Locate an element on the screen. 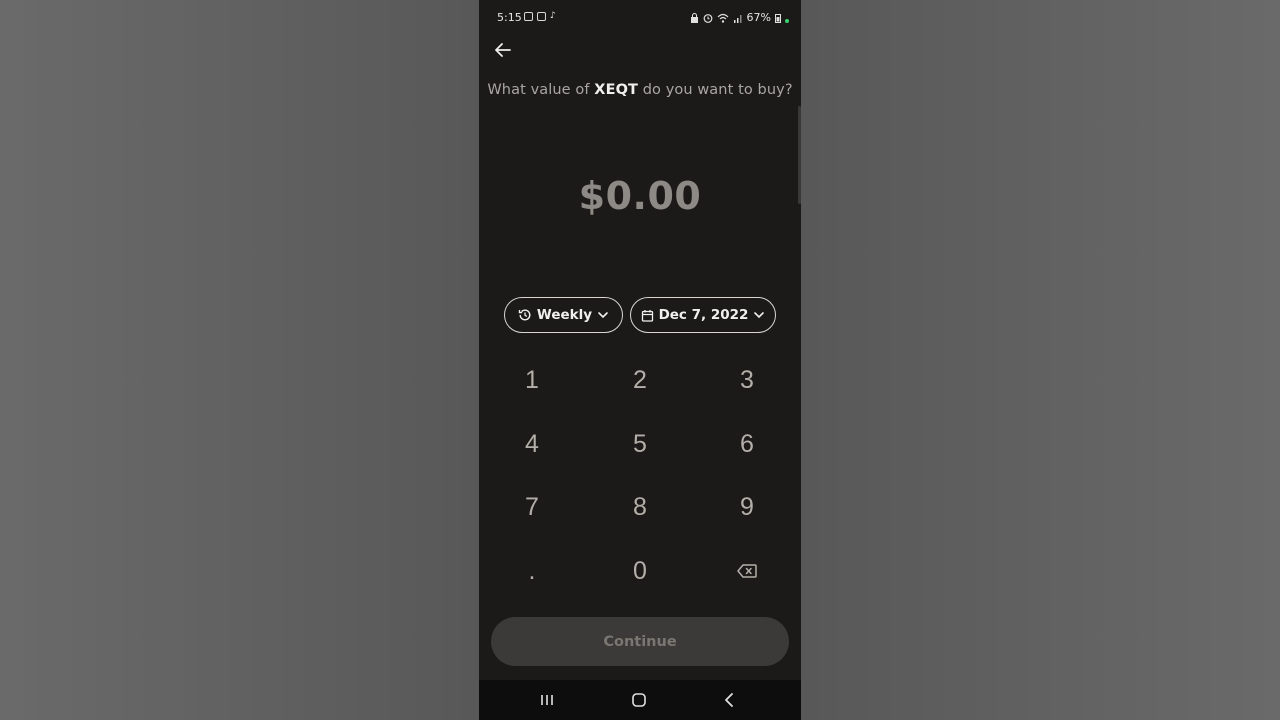 This screenshot has height=720, width=1280. start-date-label: Dec 7, 2022 is located at coordinates (703, 315).